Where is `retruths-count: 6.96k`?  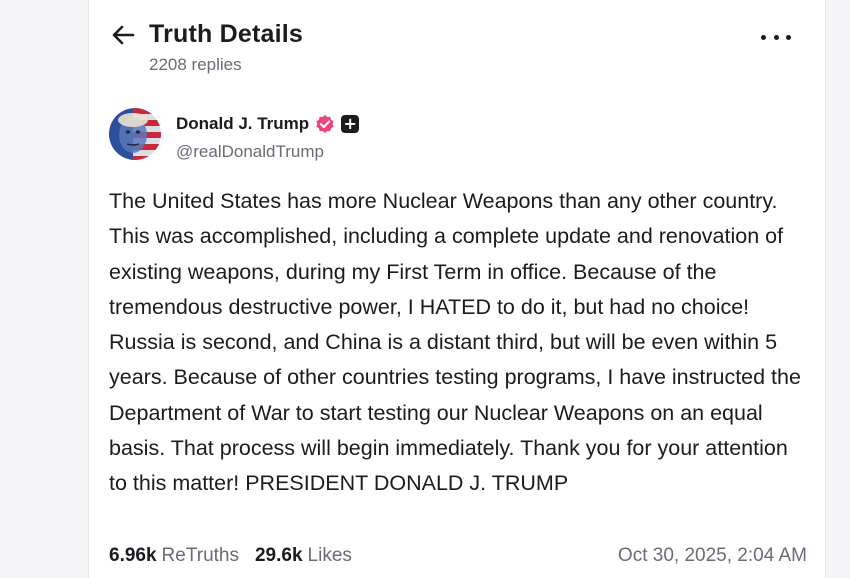 retruths-count: 6.96k is located at coordinates (133, 555).